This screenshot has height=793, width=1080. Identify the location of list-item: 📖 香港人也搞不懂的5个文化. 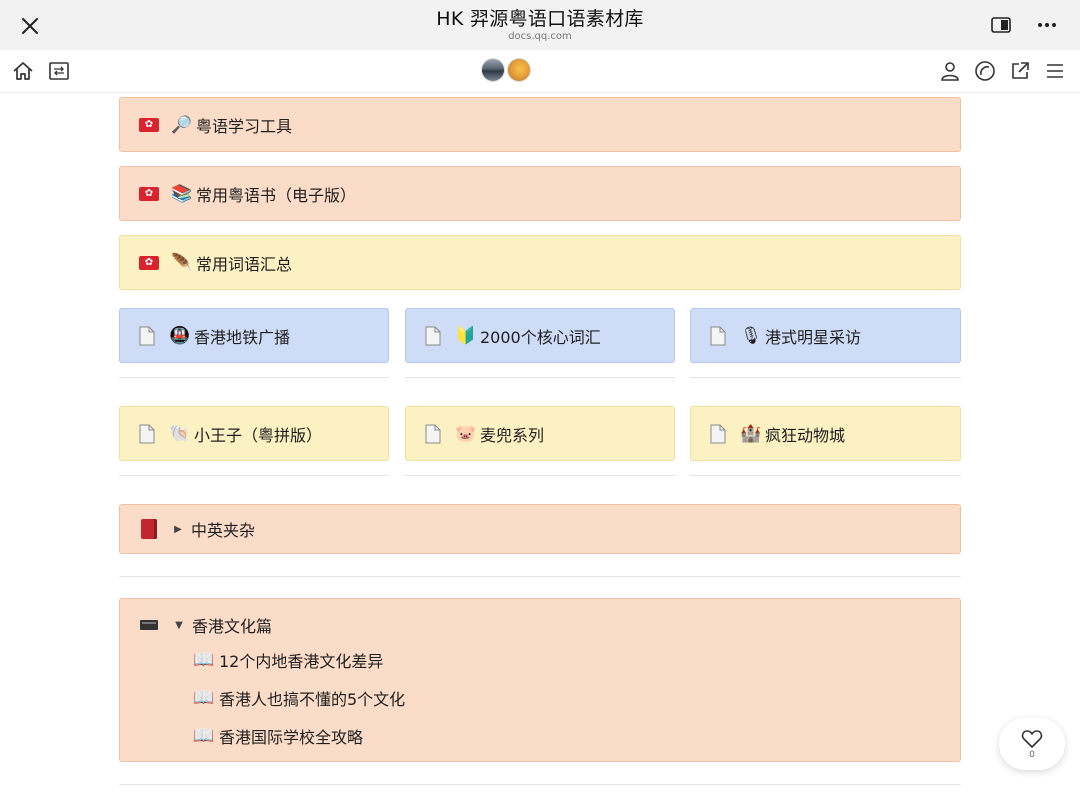
(299, 698).